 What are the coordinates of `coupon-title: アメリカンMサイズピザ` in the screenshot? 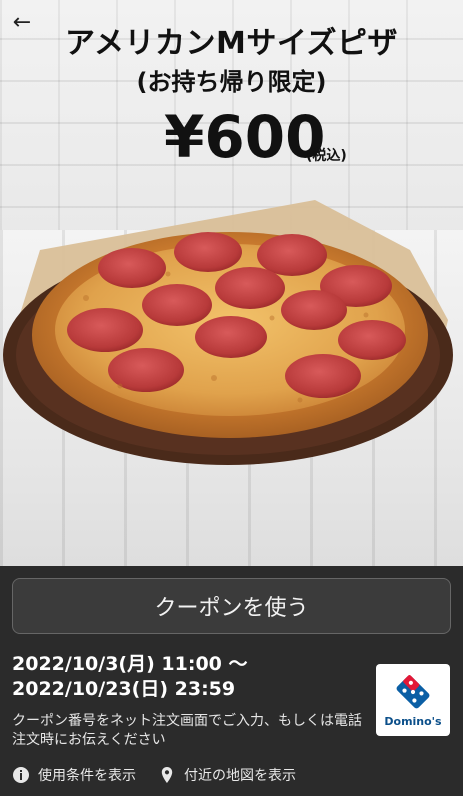 It's located at (231, 43).